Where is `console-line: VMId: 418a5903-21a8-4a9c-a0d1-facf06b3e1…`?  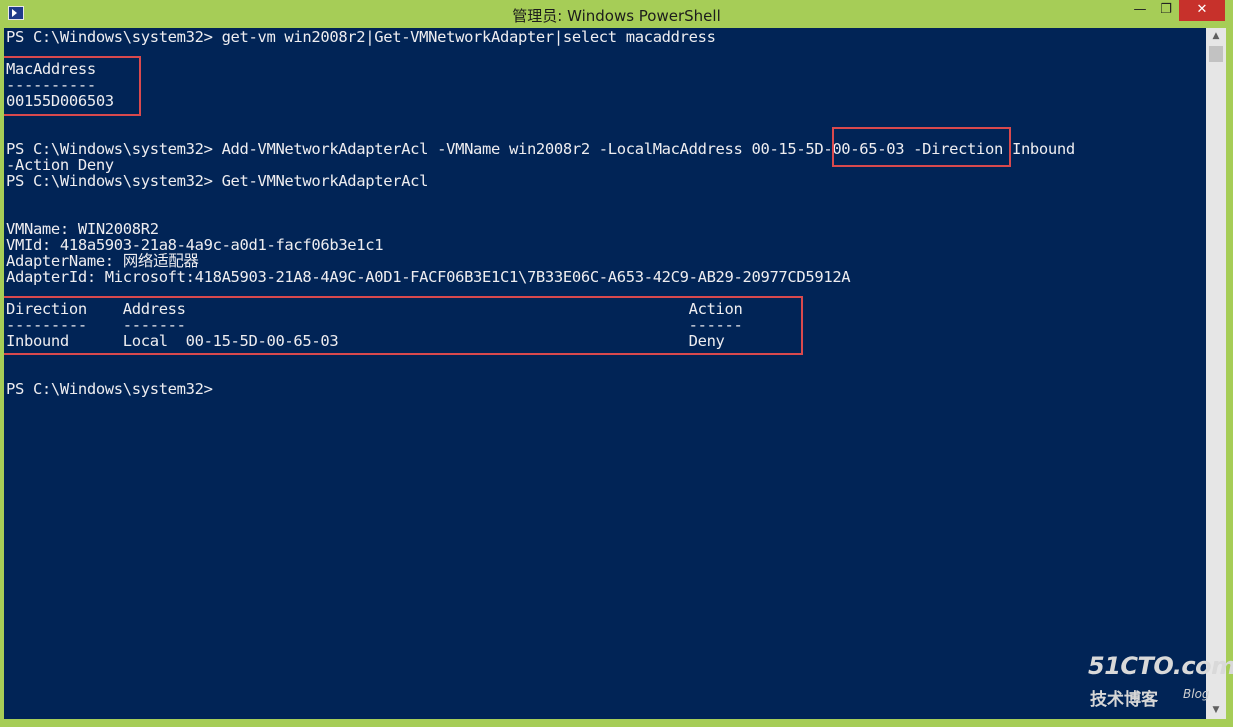 console-line: VMId: 418a5903-21a8-4a9c-a0d1-facf06b3e1… is located at coordinates (195, 245).